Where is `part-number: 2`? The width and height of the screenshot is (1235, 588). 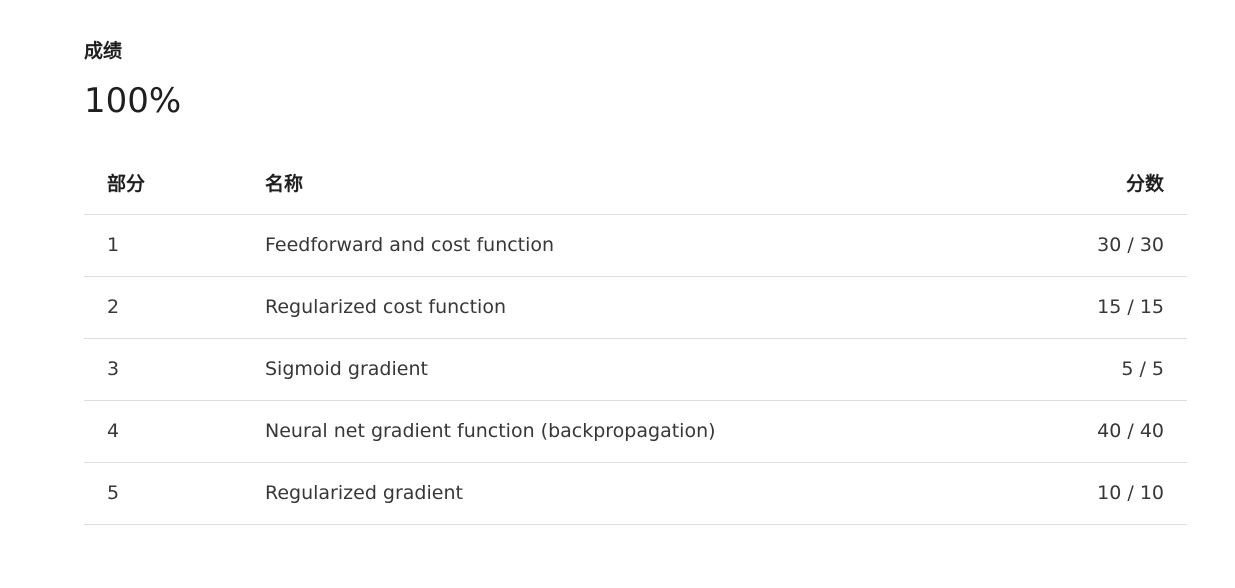 part-number: 2 is located at coordinates (113, 307).